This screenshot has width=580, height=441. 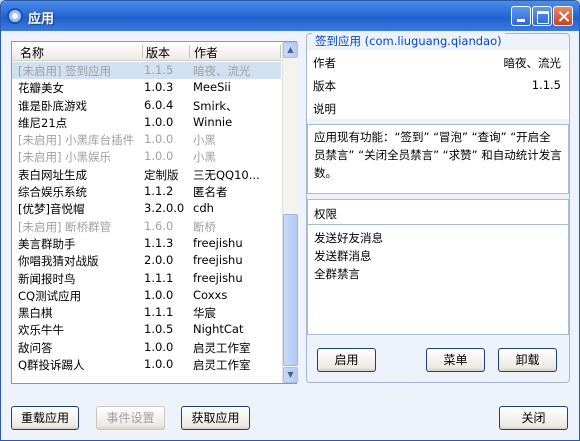 What do you see at coordinates (41, 19) in the screenshot?
I see `window-title: 应用` at bounding box center [41, 19].